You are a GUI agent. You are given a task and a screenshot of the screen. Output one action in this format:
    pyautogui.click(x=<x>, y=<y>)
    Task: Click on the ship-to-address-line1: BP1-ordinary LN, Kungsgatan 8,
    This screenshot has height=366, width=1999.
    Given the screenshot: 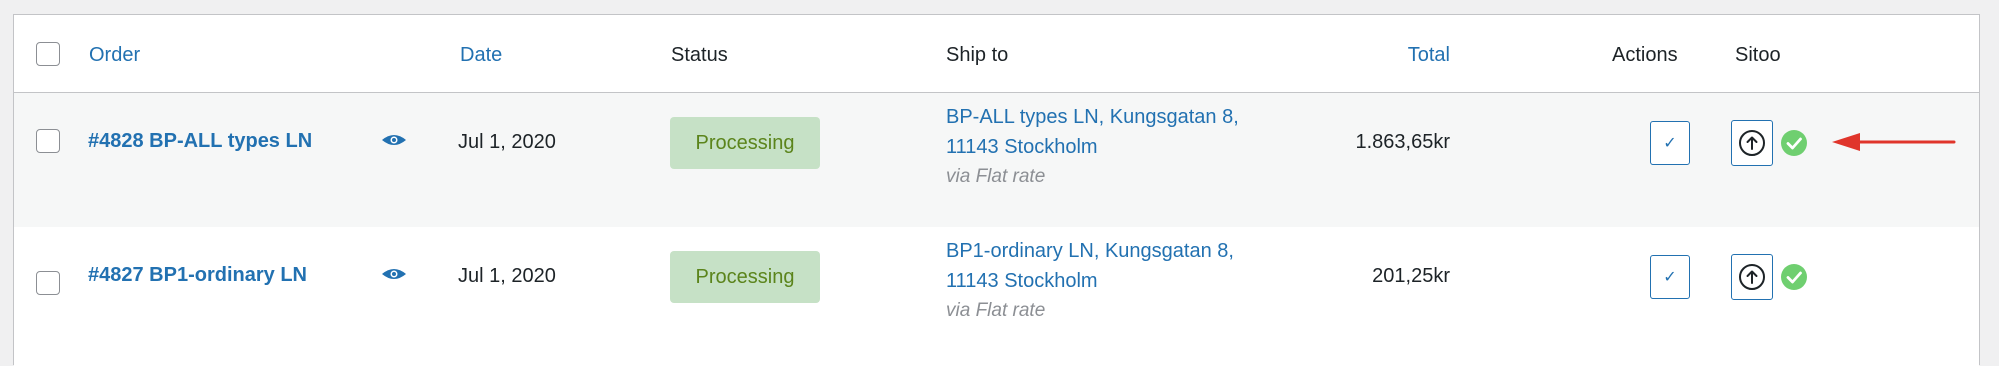 What is the action you would take?
    pyautogui.click(x=1090, y=251)
    